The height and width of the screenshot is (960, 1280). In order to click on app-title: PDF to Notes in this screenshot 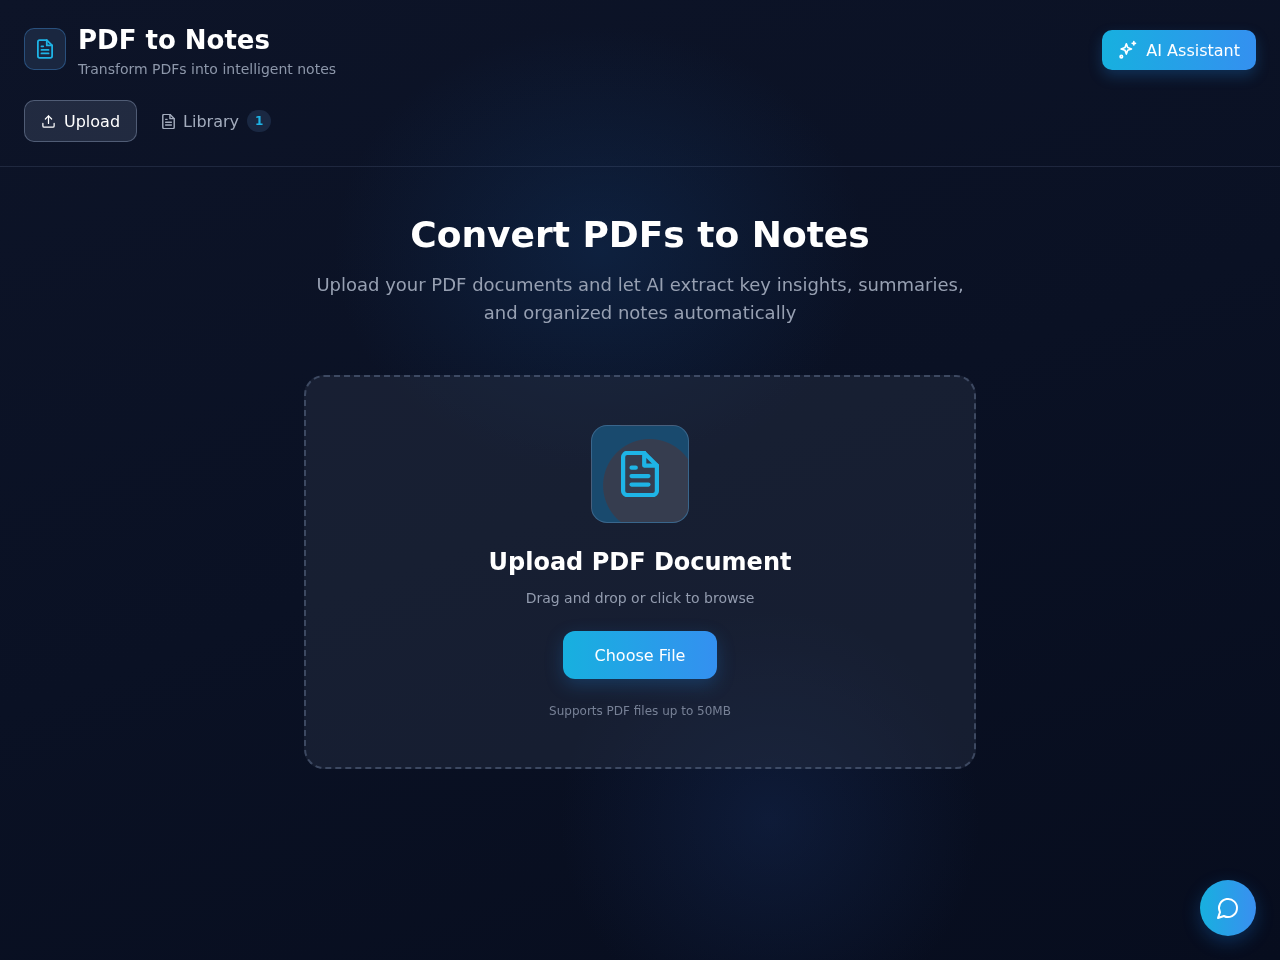, I will do `click(174, 40)`.